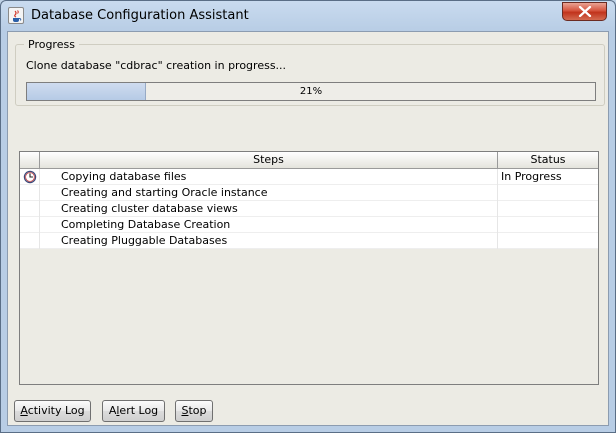 This screenshot has width=616, height=433. I want to click on java-cup-icon, so click(16, 15).